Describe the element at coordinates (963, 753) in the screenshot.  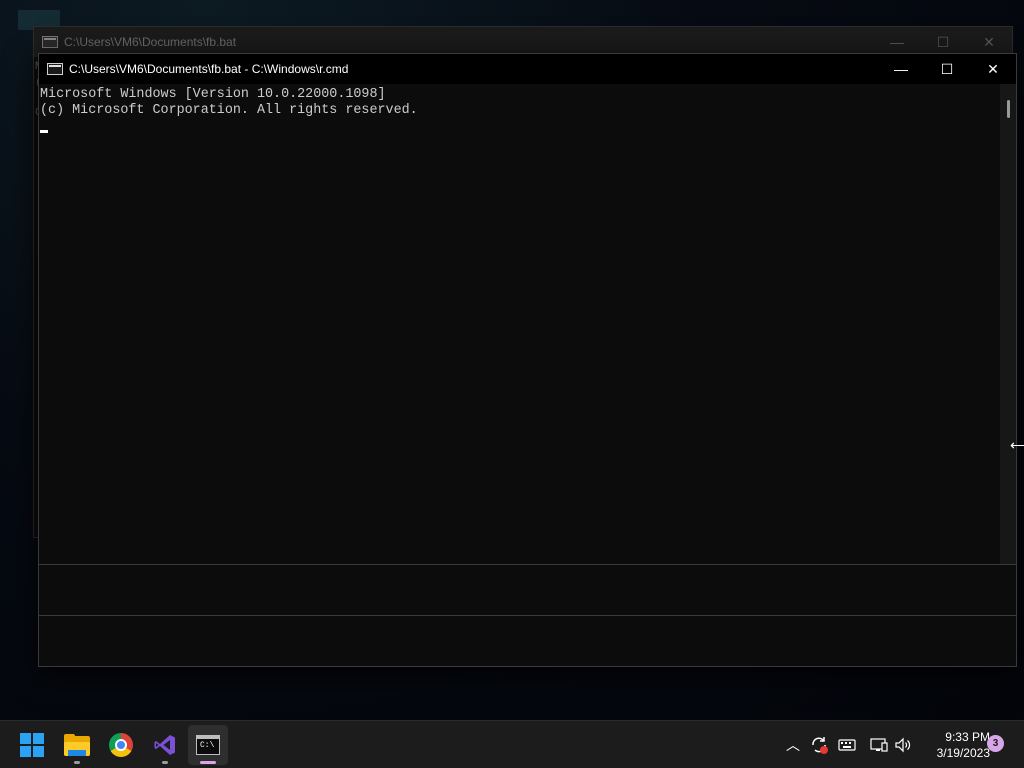
I see `clock-date: 3/19/2023` at that location.